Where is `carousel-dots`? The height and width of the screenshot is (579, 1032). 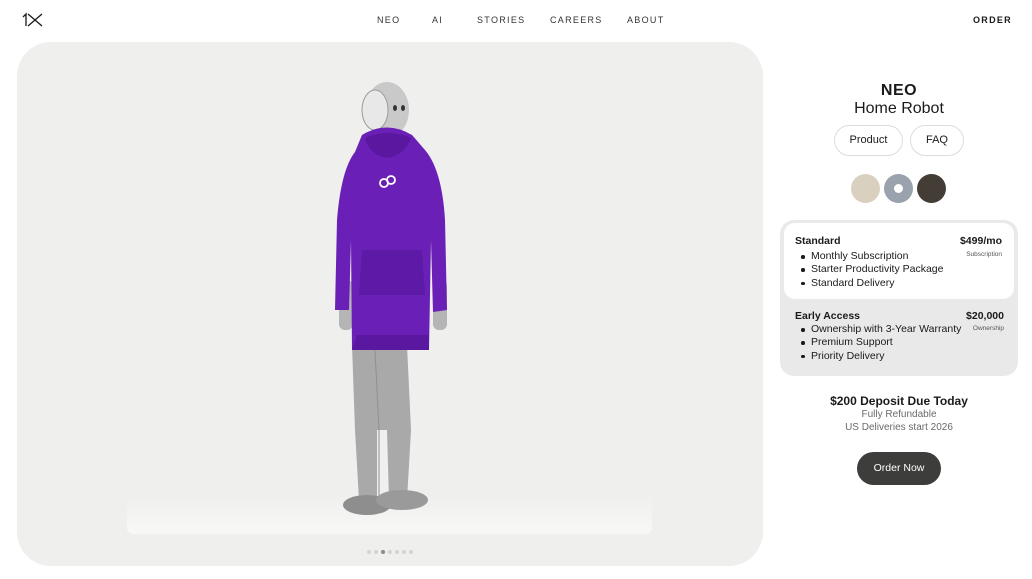
carousel-dots is located at coordinates (390, 552).